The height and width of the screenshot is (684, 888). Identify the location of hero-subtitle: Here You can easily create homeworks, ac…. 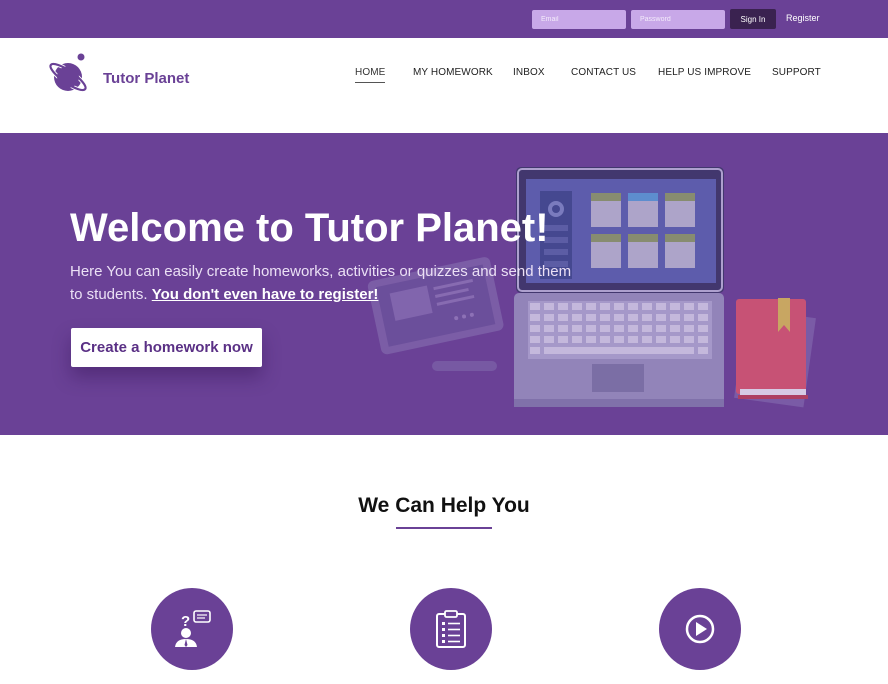
(325, 283).